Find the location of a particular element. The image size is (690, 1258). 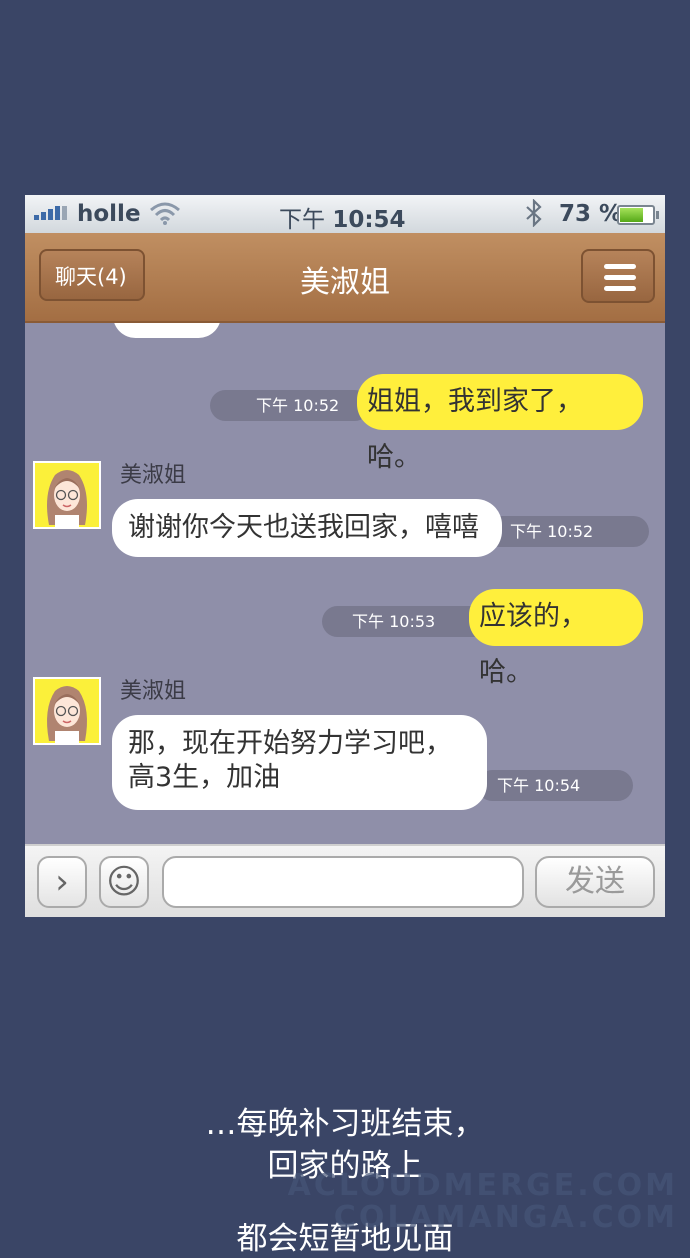

signal-strength-icon is located at coordinates (50, 213).